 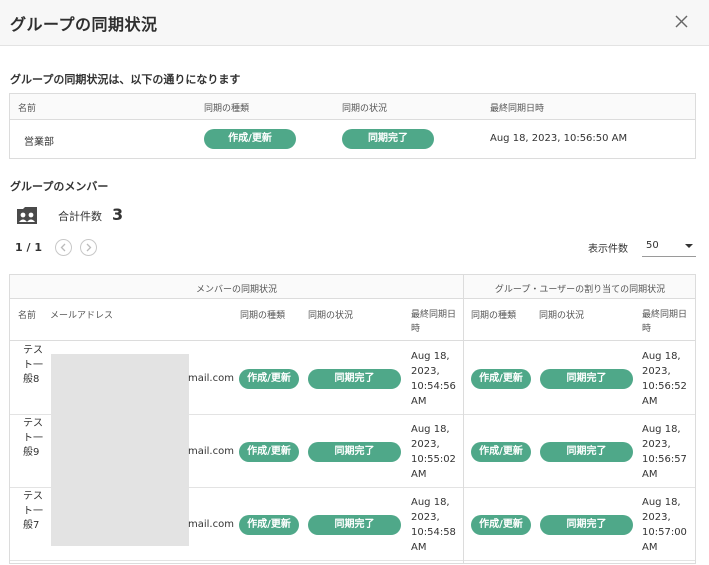 What do you see at coordinates (27, 109) in the screenshot?
I see `col-name: 名前` at bounding box center [27, 109].